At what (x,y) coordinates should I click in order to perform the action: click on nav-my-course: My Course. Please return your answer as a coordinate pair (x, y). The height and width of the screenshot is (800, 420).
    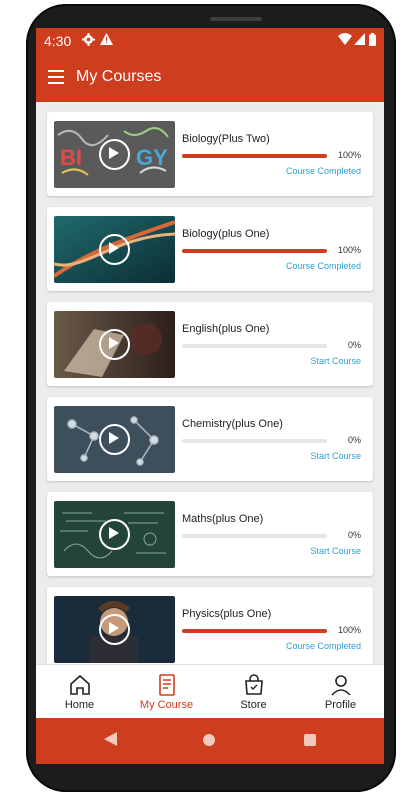
    Looking at the image, I should click on (166, 692).